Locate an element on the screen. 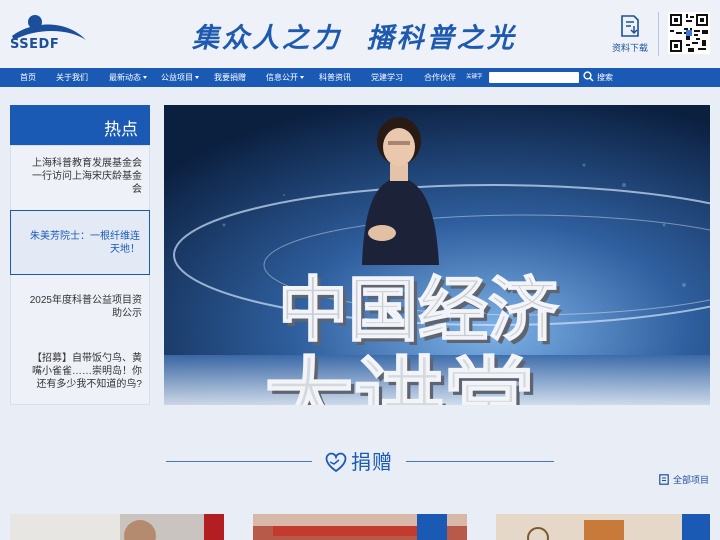 The image size is (720, 540). nav-party-study: 党建学习 is located at coordinates (387, 77).